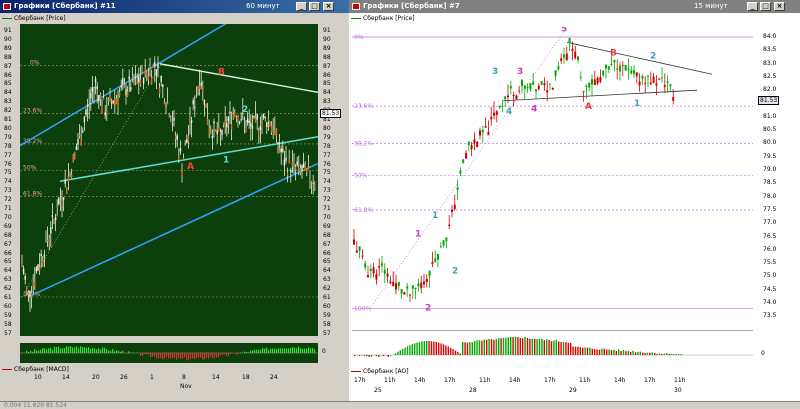  I want to click on price-tick-label: 77, so click(8, 155).